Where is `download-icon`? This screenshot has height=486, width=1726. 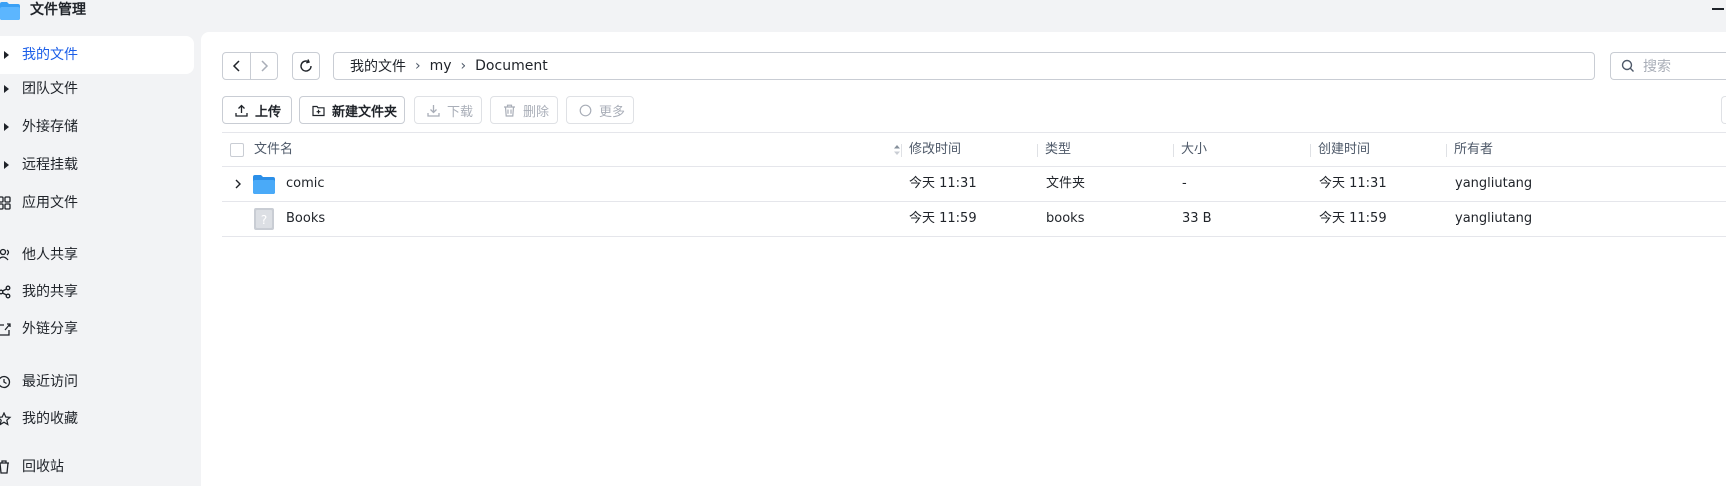
download-icon is located at coordinates (433, 110).